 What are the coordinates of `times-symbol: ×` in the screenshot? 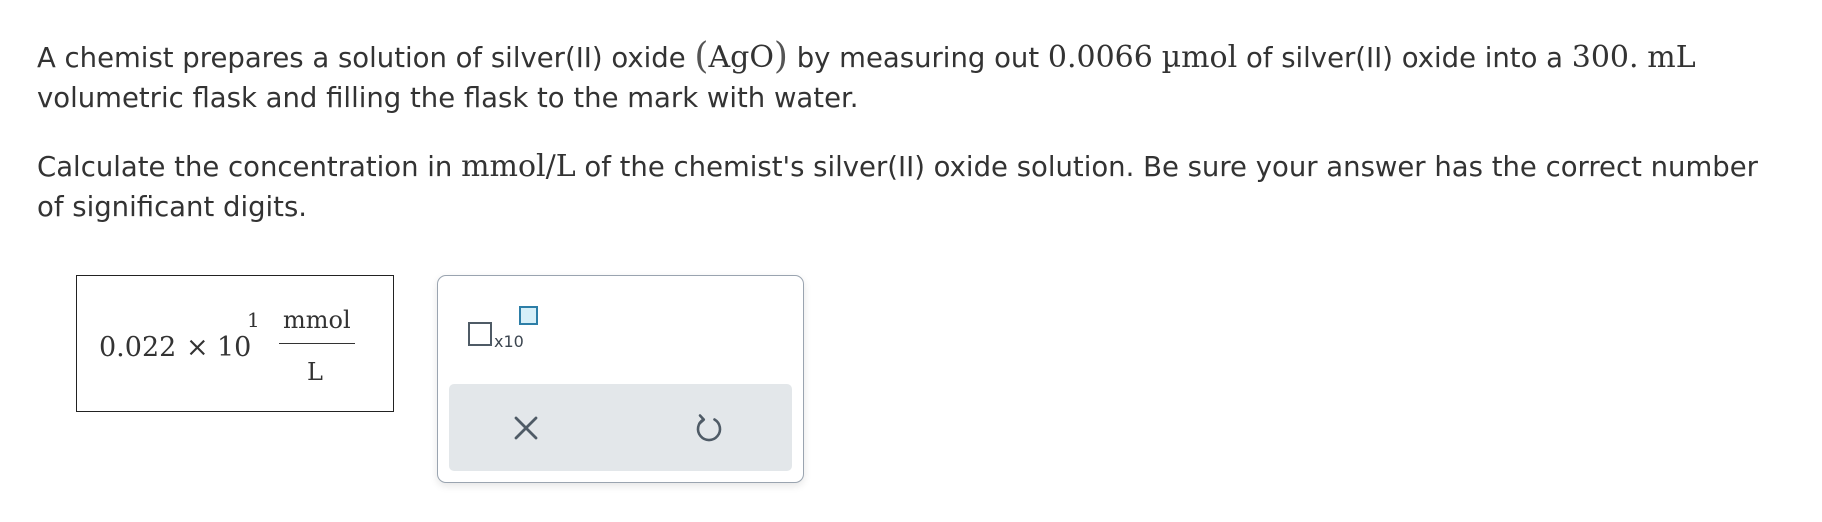 It's located at (197, 347).